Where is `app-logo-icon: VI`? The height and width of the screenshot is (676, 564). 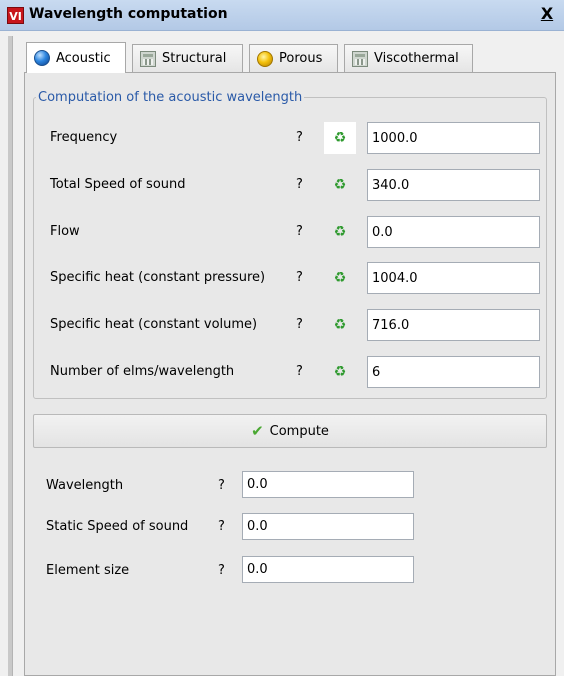 app-logo-icon: VI is located at coordinates (15, 15).